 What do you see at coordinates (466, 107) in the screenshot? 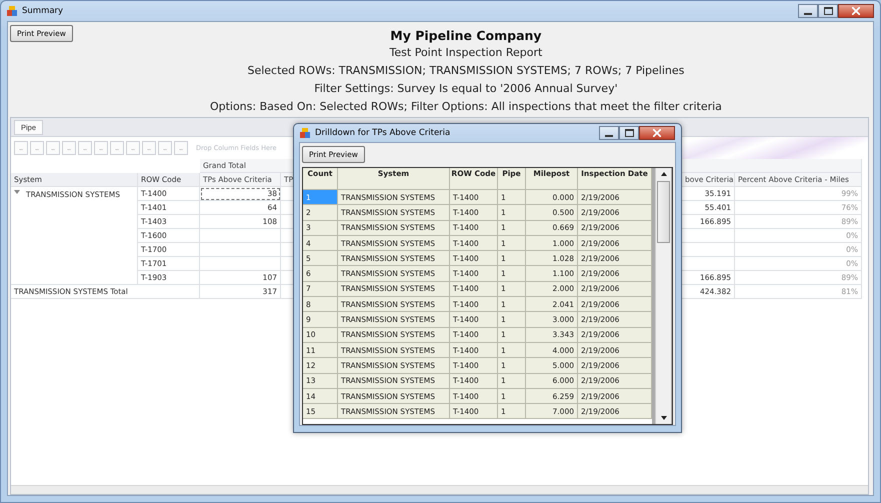
I see `report-line: Options: Based On: Selected ROWs; Filter Options: All inspections that meet the filter criteria` at bounding box center [466, 107].